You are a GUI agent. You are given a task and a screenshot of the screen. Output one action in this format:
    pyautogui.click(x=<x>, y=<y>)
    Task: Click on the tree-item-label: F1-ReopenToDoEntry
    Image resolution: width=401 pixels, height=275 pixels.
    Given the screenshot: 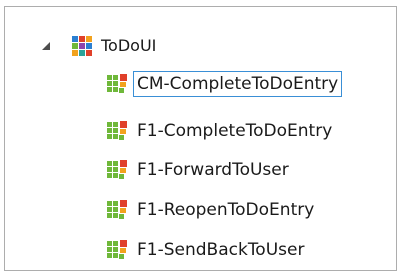 What is the action you would take?
    pyautogui.click(x=226, y=210)
    